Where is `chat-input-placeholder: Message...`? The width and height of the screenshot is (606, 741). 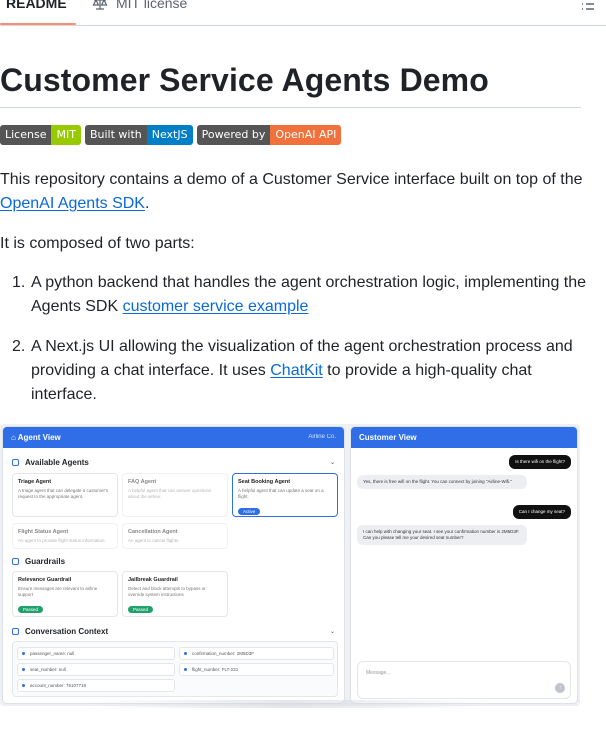
chat-input-placeholder: Message... is located at coordinates (378, 673).